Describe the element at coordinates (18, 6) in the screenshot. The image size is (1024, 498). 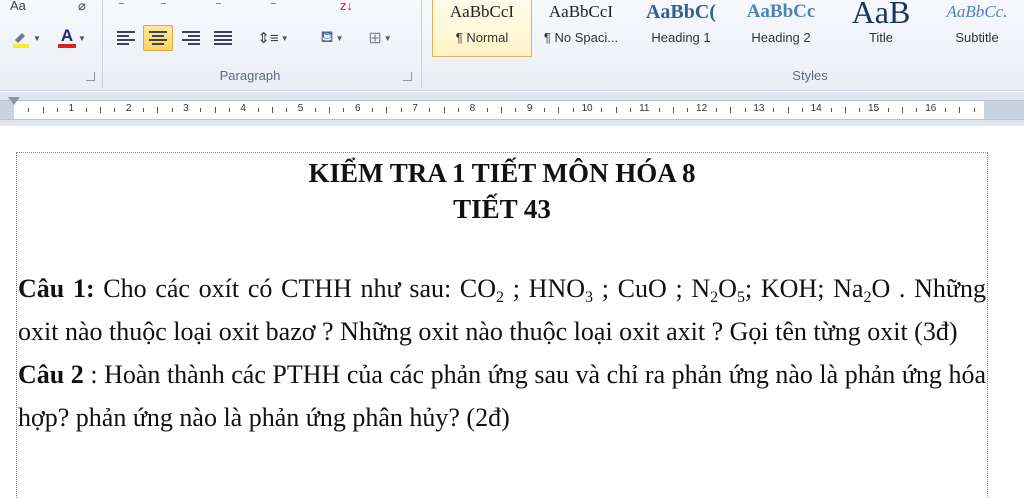
I see `font-size-partial: Aa` at that location.